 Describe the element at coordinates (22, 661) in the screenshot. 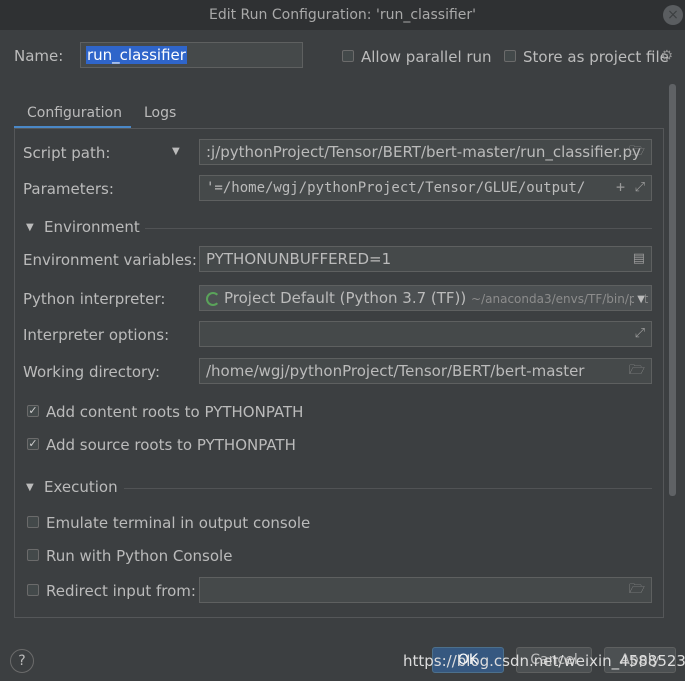

I see `help-icon: ?` at that location.